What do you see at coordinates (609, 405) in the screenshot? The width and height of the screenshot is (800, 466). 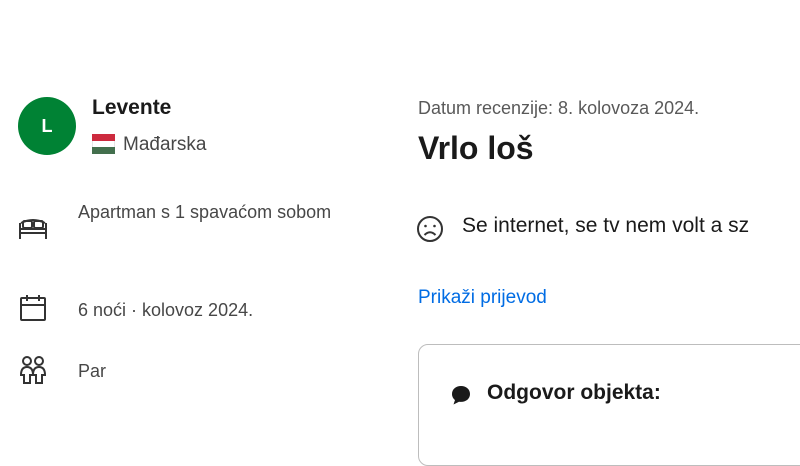 I see `property-response-box` at bounding box center [609, 405].